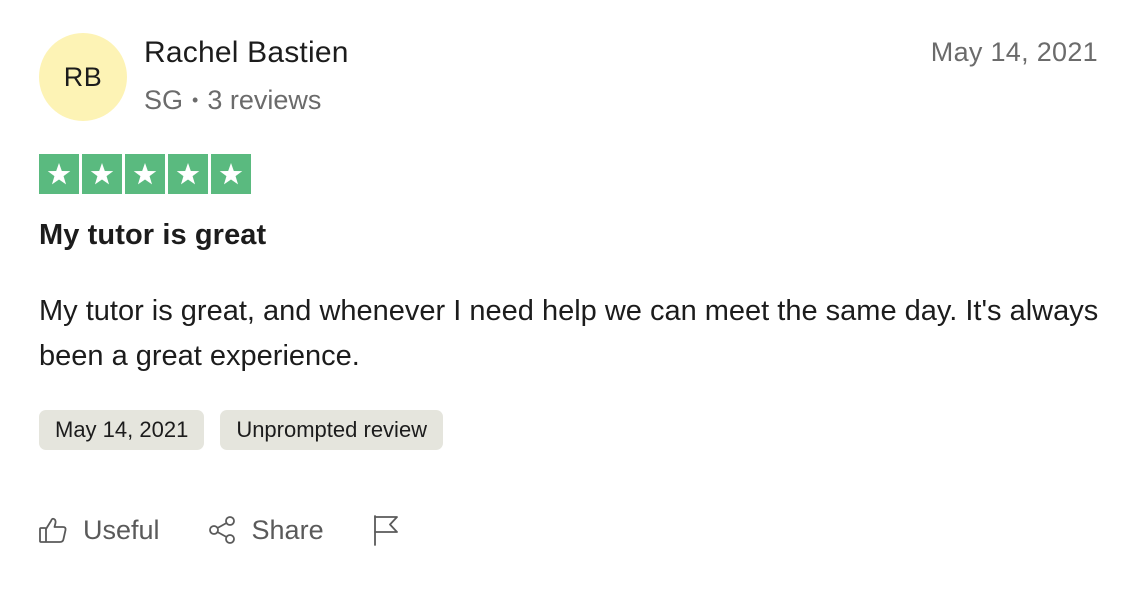 Image resolution: width=1138 pixels, height=590 pixels. Describe the element at coordinates (164, 100) in the screenshot. I see `reviewer-country: SG` at that location.